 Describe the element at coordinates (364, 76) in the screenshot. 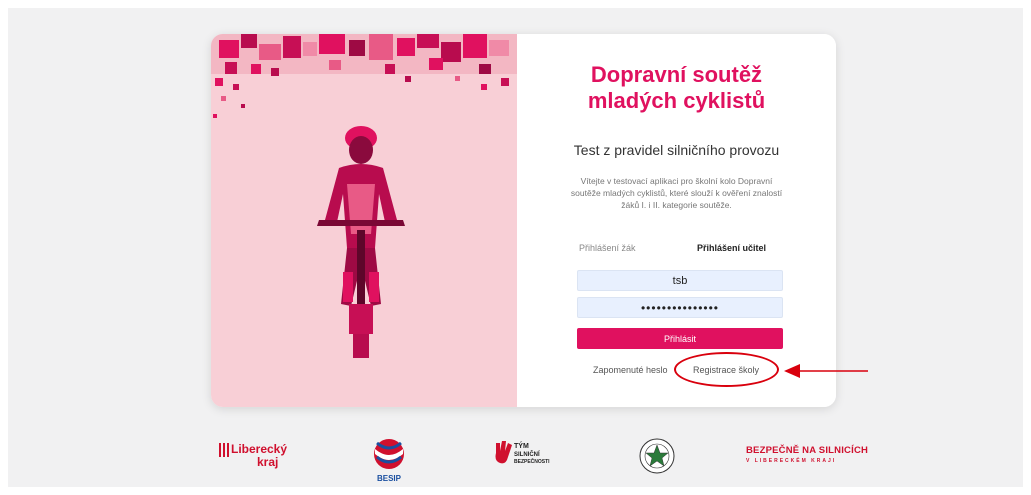

I see `mosaic-pattern` at that location.